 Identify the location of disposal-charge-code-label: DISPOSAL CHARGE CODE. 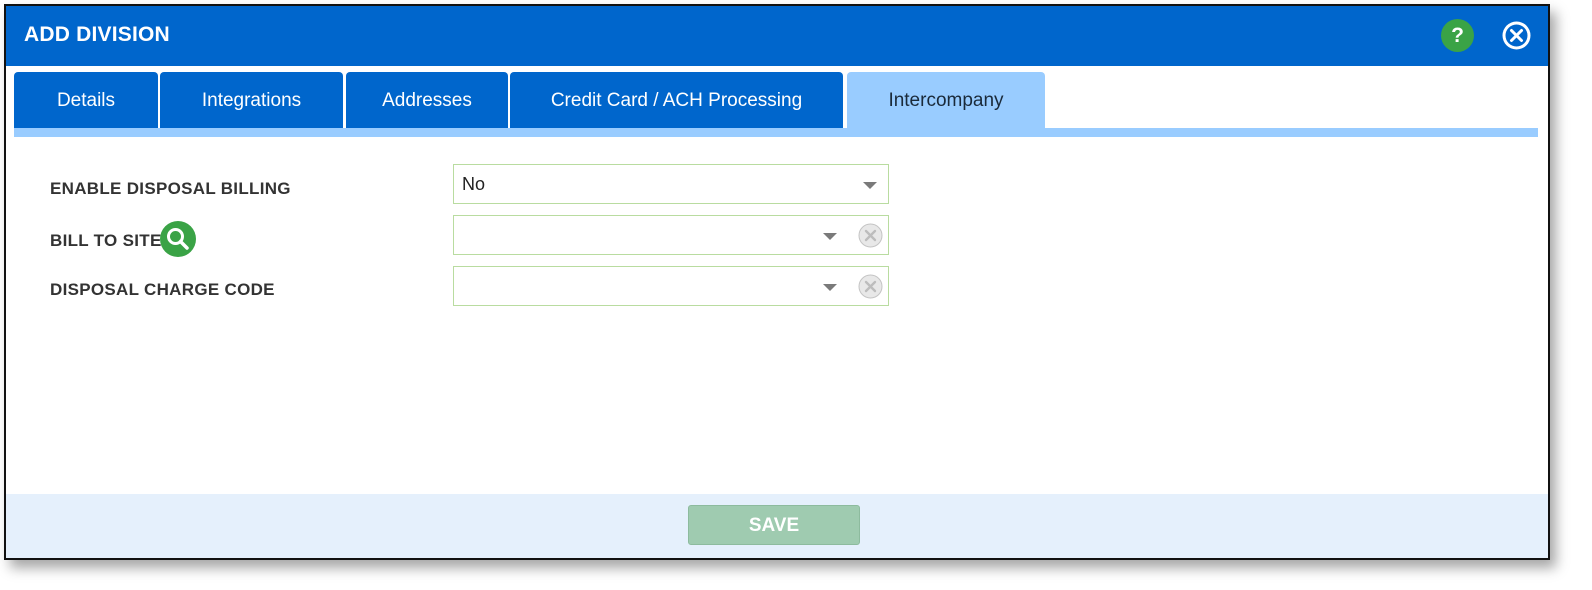
(162, 289).